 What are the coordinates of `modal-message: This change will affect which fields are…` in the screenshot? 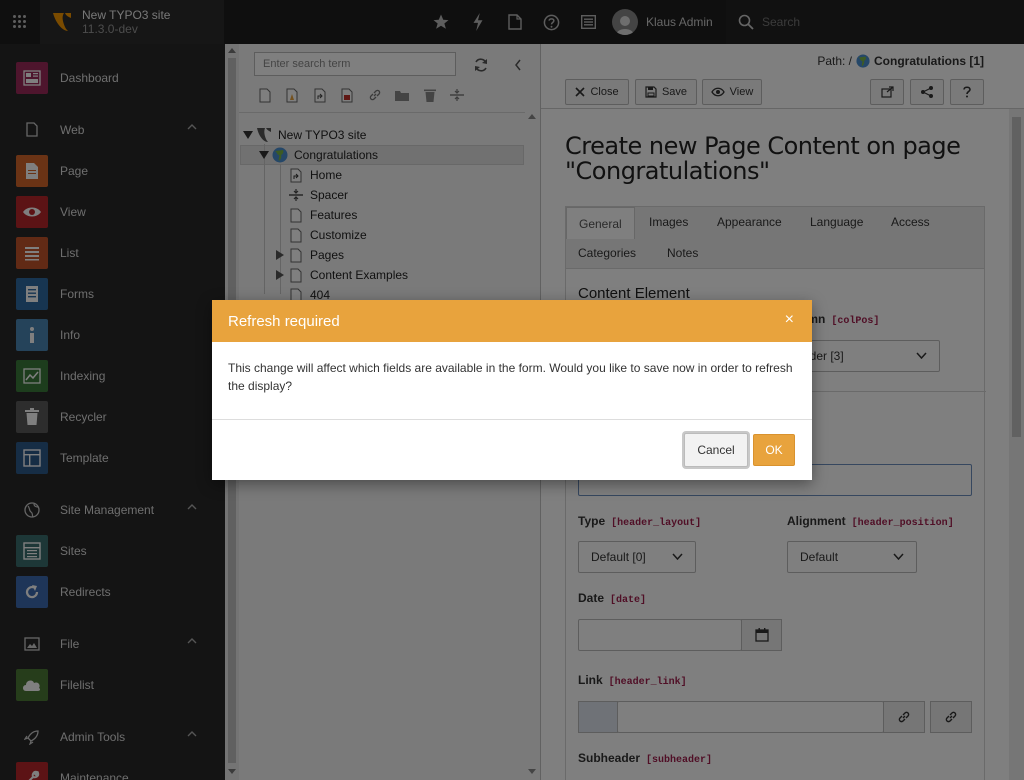 It's located at (510, 377).